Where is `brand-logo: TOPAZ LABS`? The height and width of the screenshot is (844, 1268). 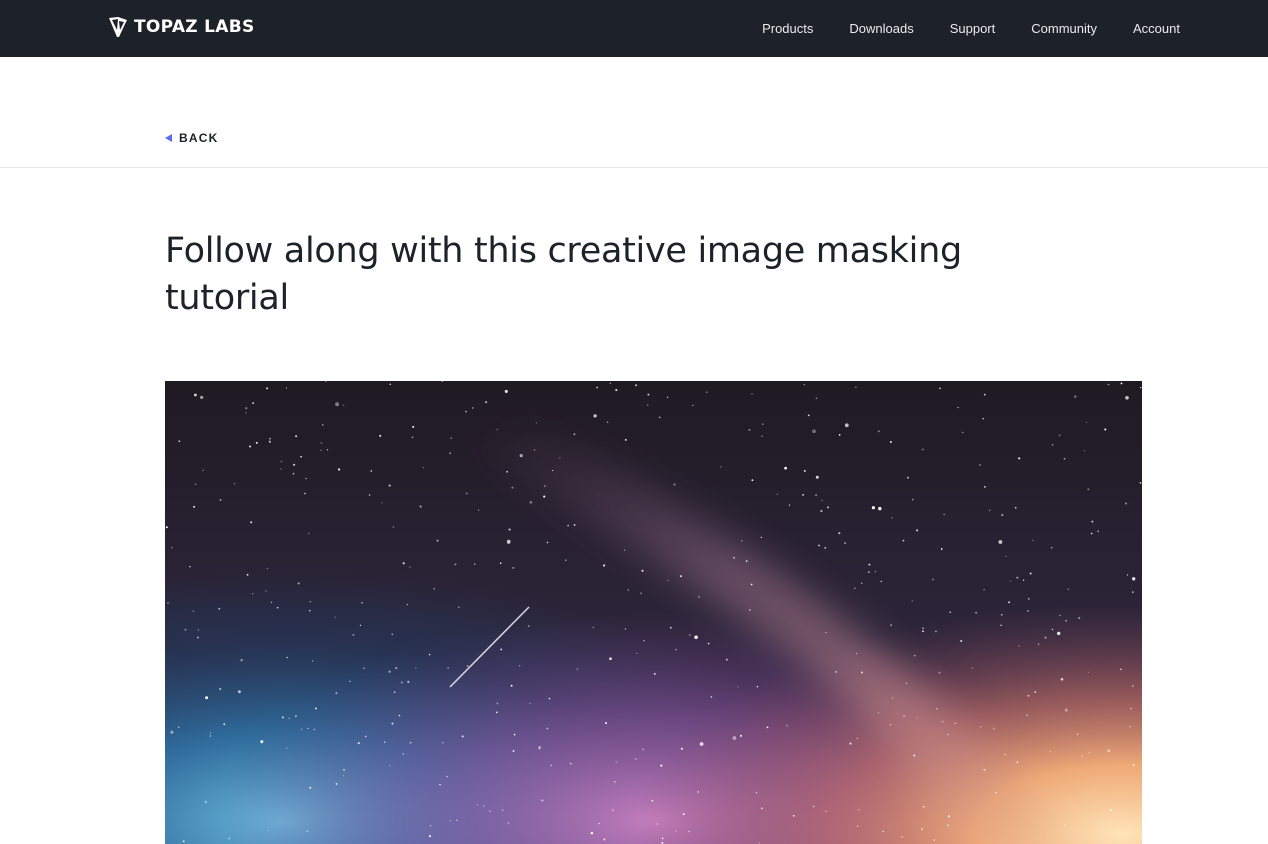 brand-logo: TOPAZ LABS is located at coordinates (181, 27).